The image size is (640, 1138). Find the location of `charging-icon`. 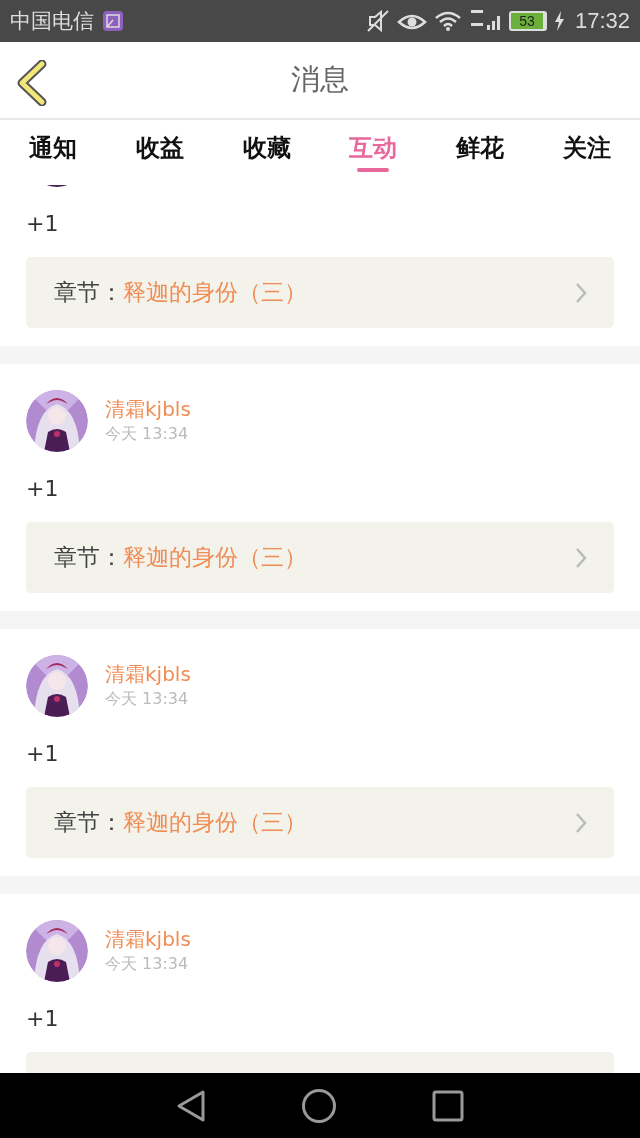

charging-icon is located at coordinates (558, 21).